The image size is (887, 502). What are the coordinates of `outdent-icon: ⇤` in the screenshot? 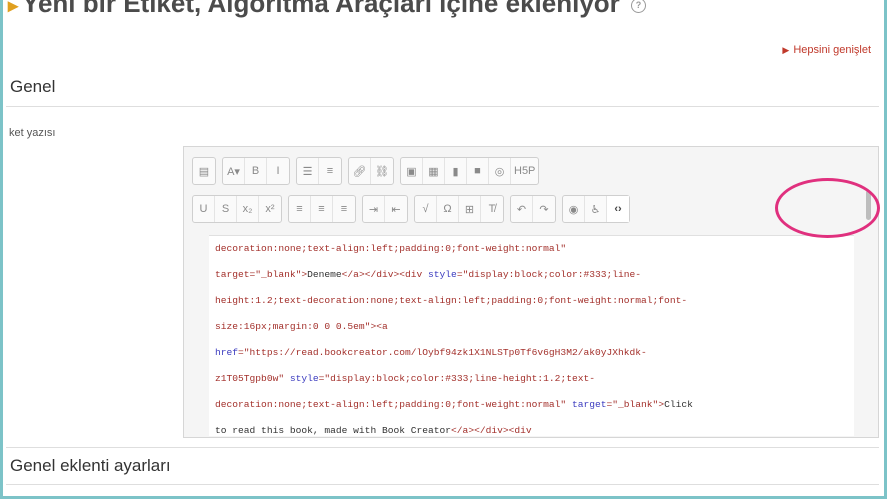 It's located at (396, 209).